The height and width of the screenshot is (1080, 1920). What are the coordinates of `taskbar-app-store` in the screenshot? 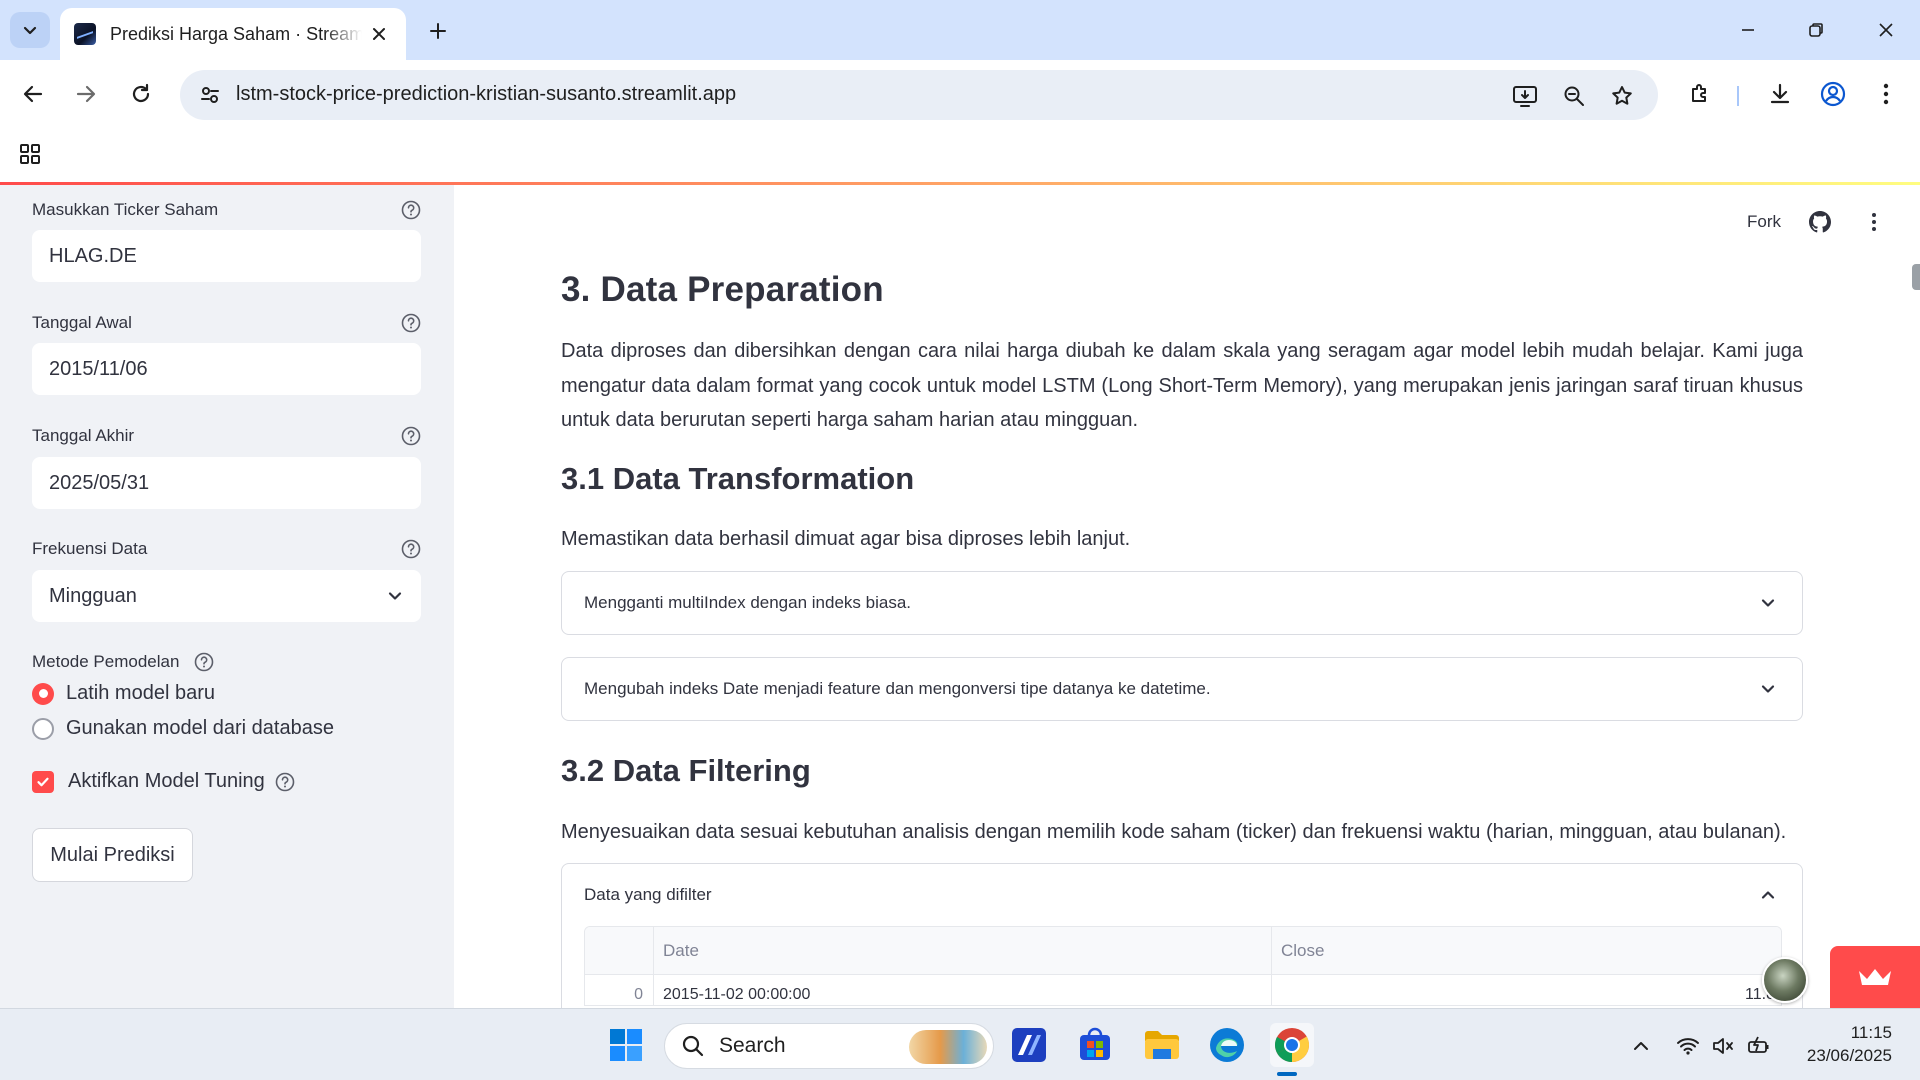 It's located at (1095, 1045).